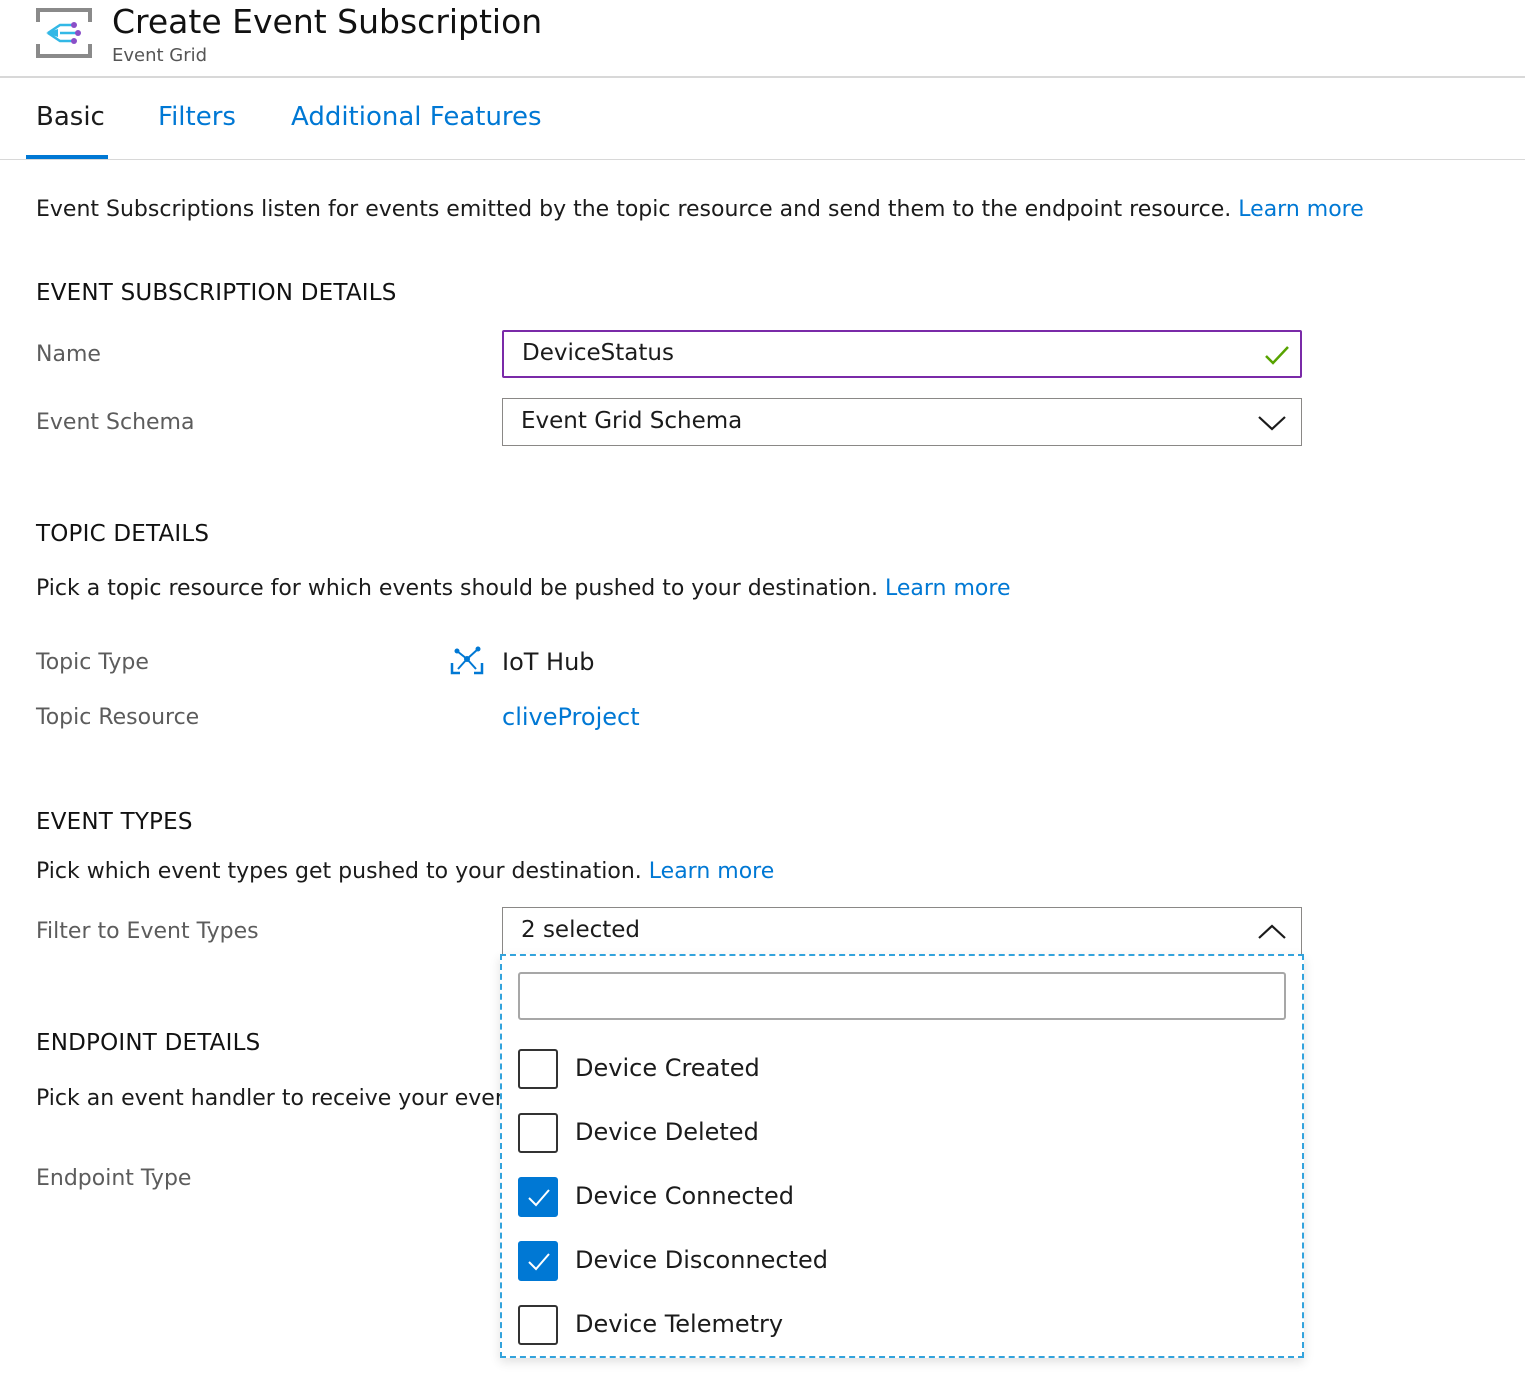 The height and width of the screenshot is (1383, 1525). I want to click on event-types-learn-more-link: Learn more, so click(711, 871).